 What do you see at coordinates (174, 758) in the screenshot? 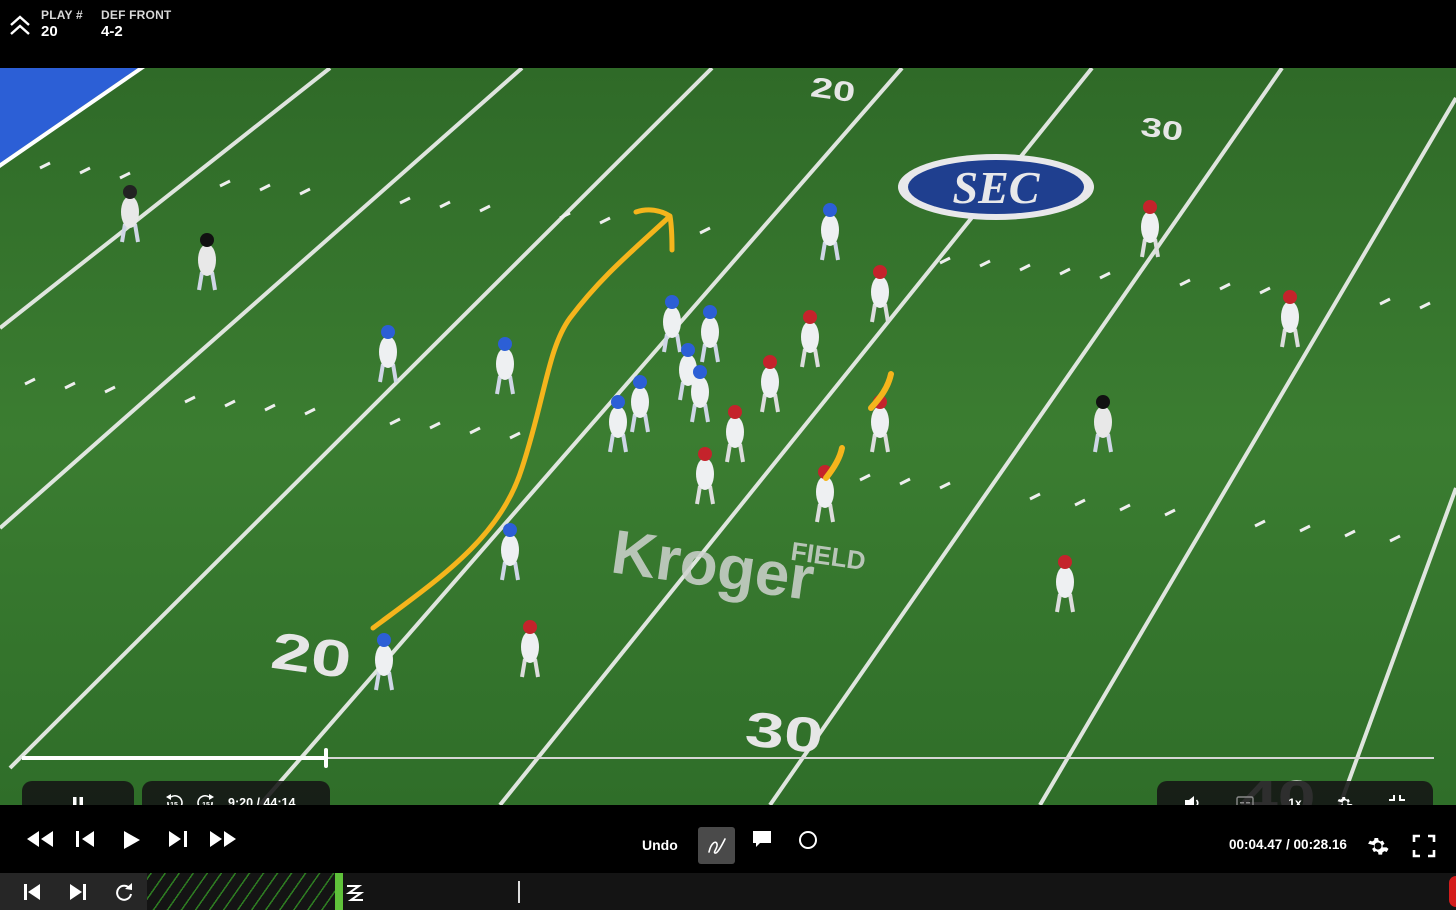
I see `scrub-progress` at bounding box center [174, 758].